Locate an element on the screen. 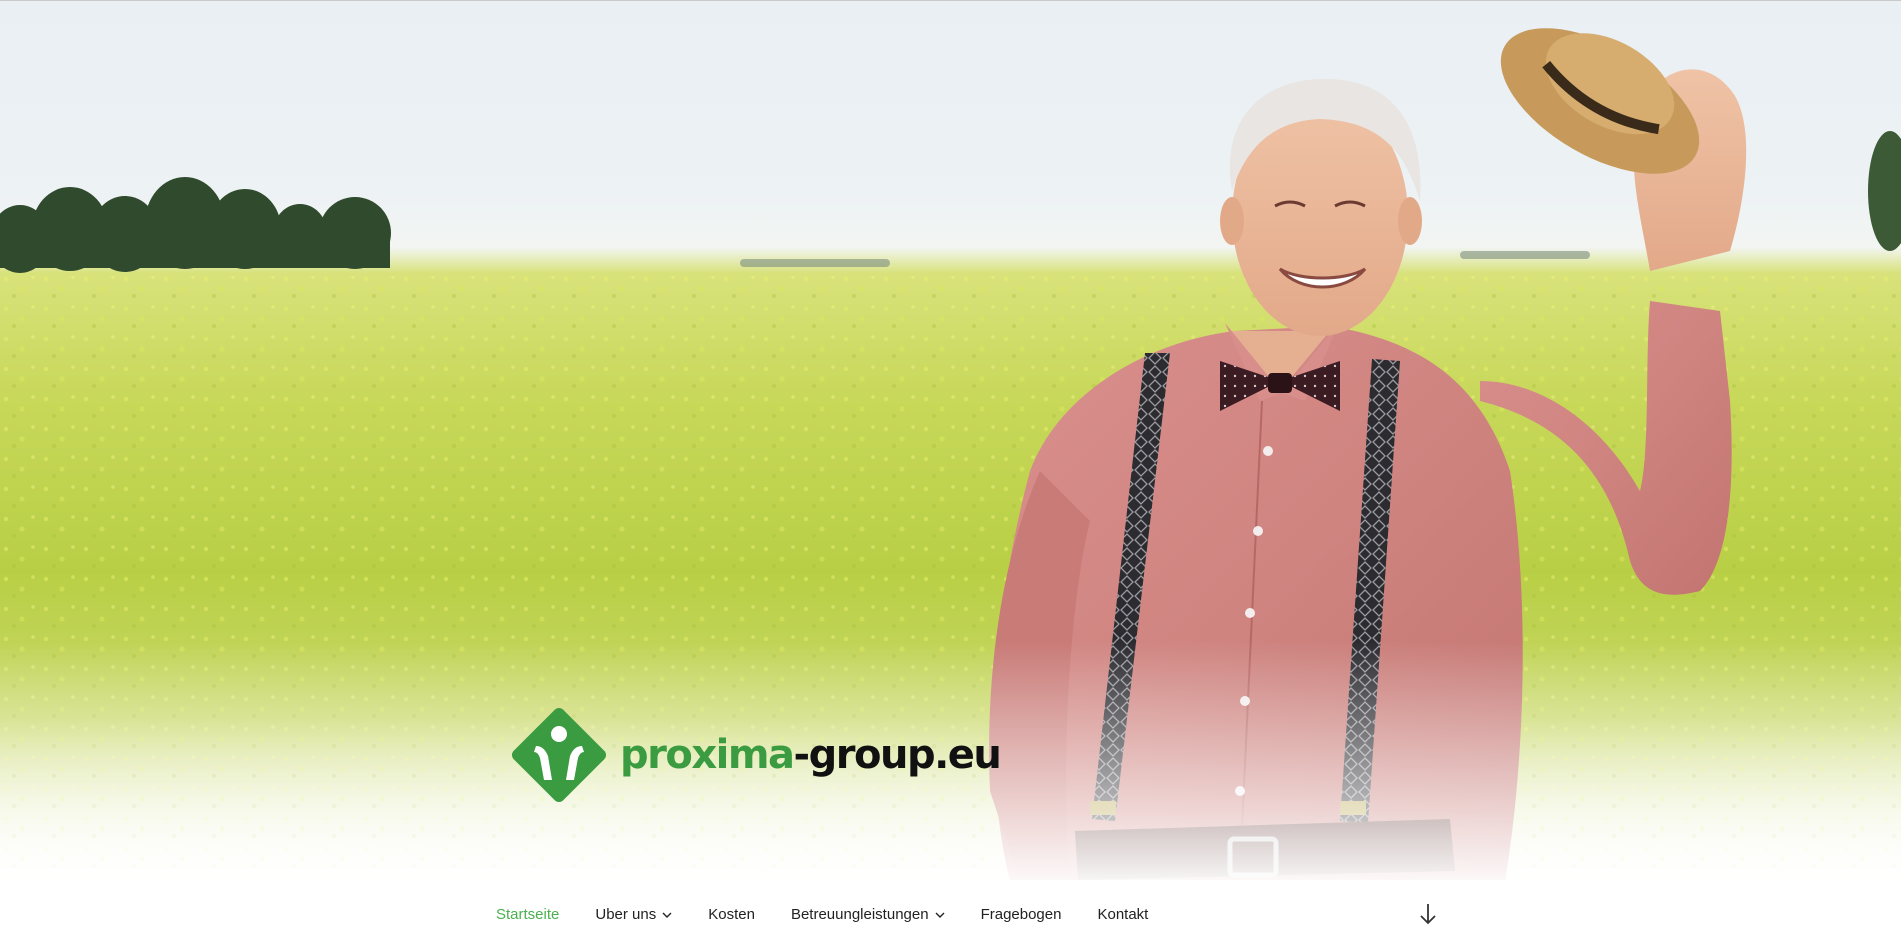  logo-mark-icon is located at coordinates (559, 755).